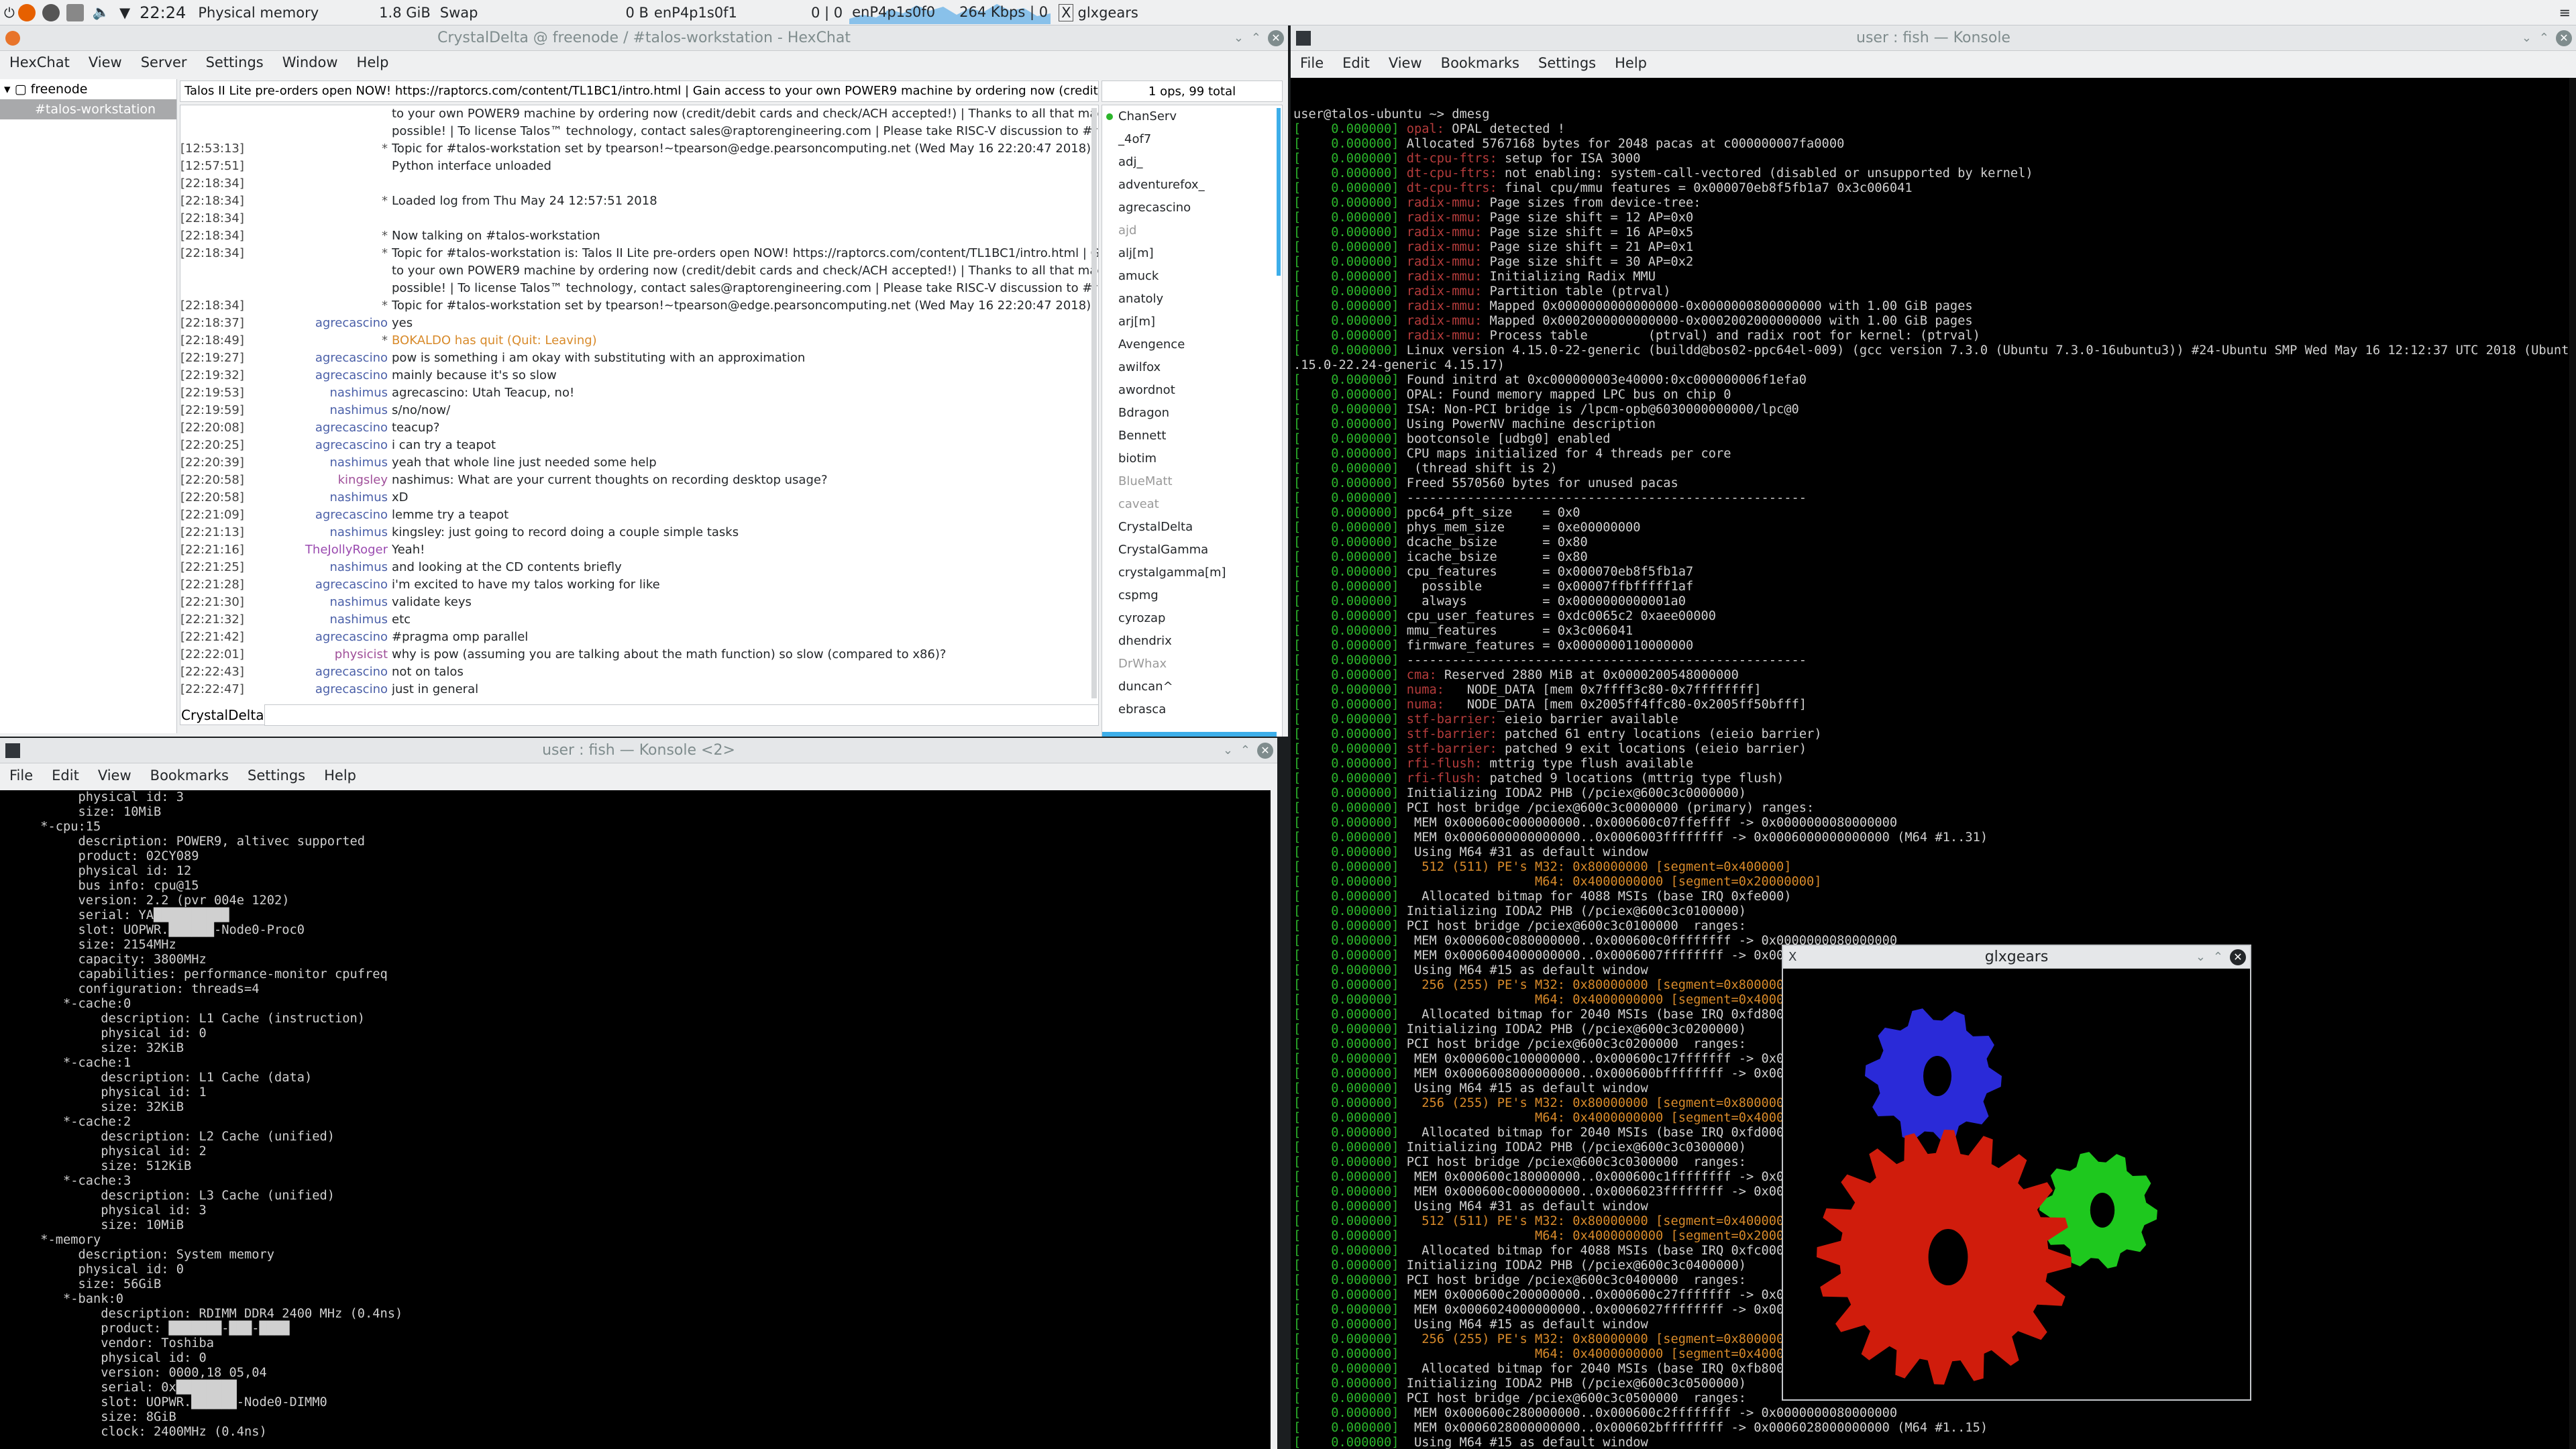 The image size is (2576, 1449). What do you see at coordinates (1192, 253) in the screenshot?
I see `user-list-item: alj[m]` at bounding box center [1192, 253].